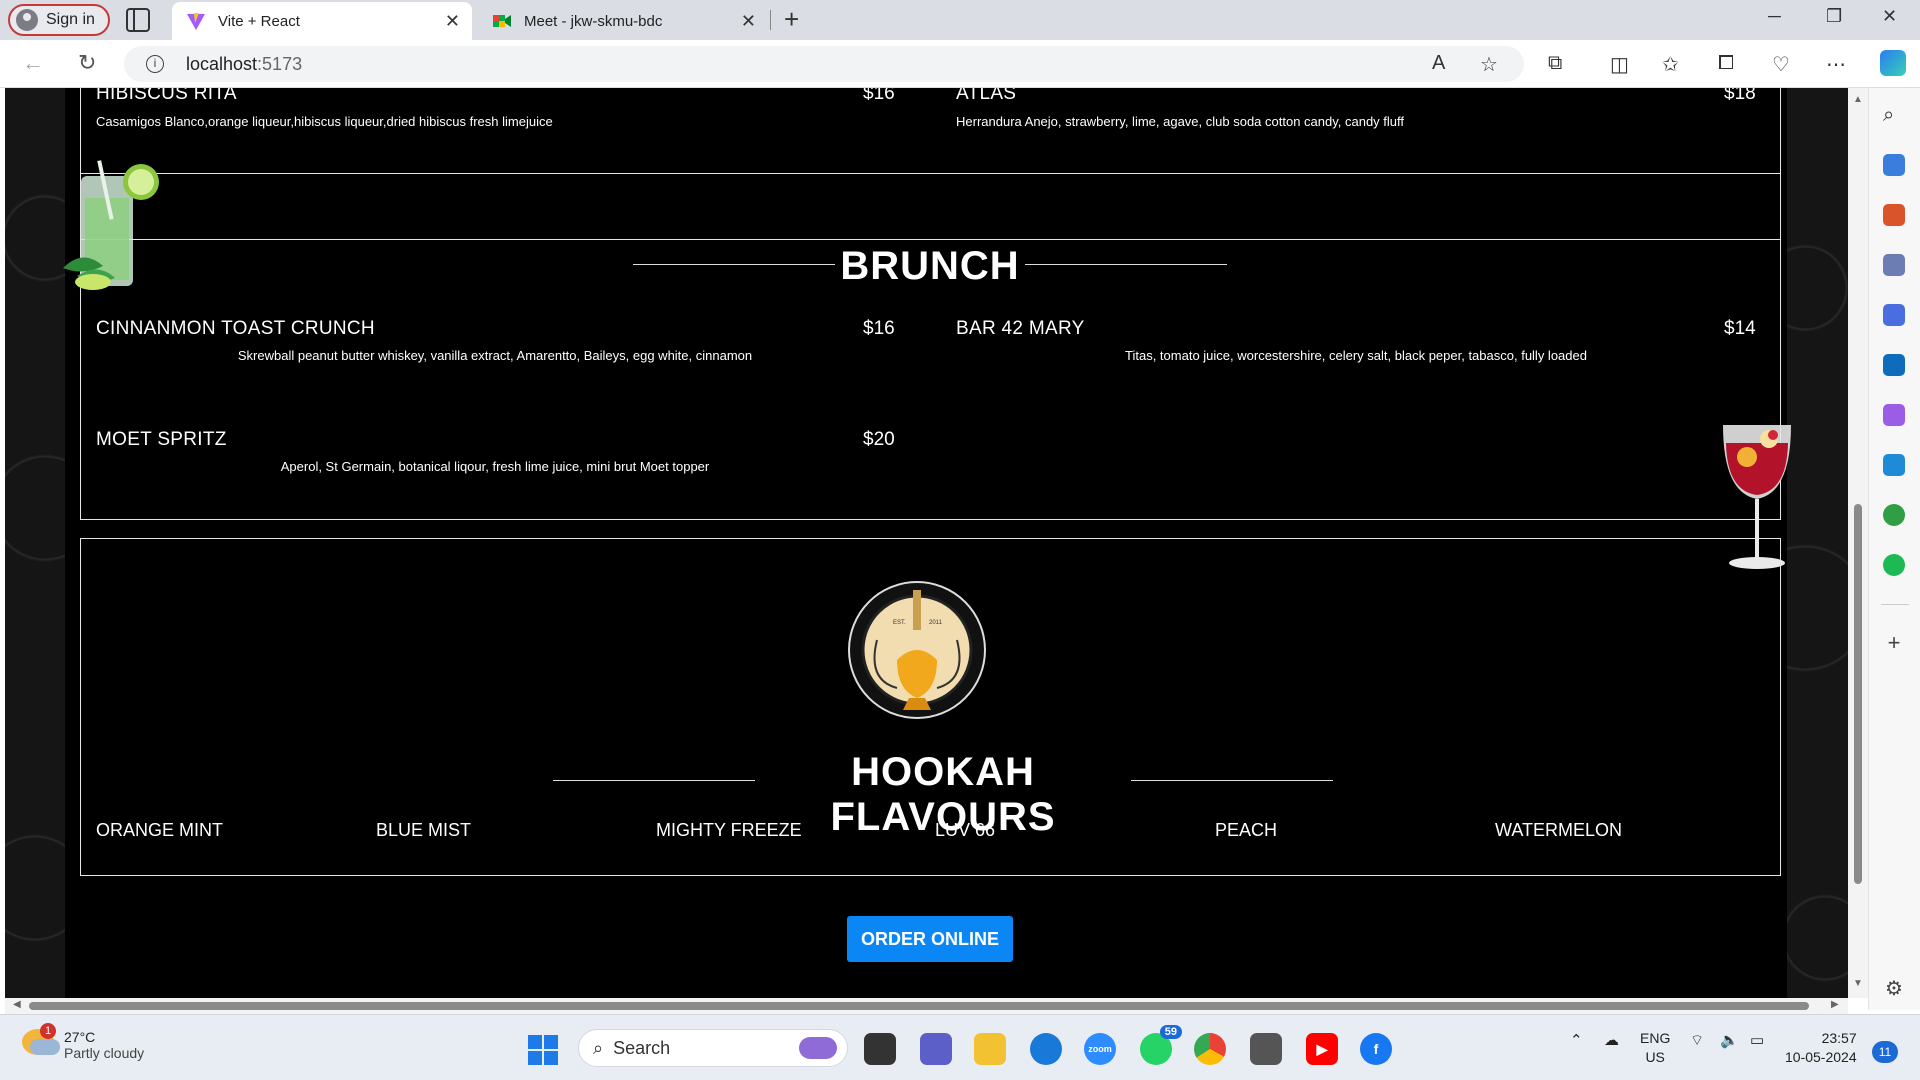 This screenshot has width=1920, height=1080. I want to click on spotify-icon, so click(1894, 565).